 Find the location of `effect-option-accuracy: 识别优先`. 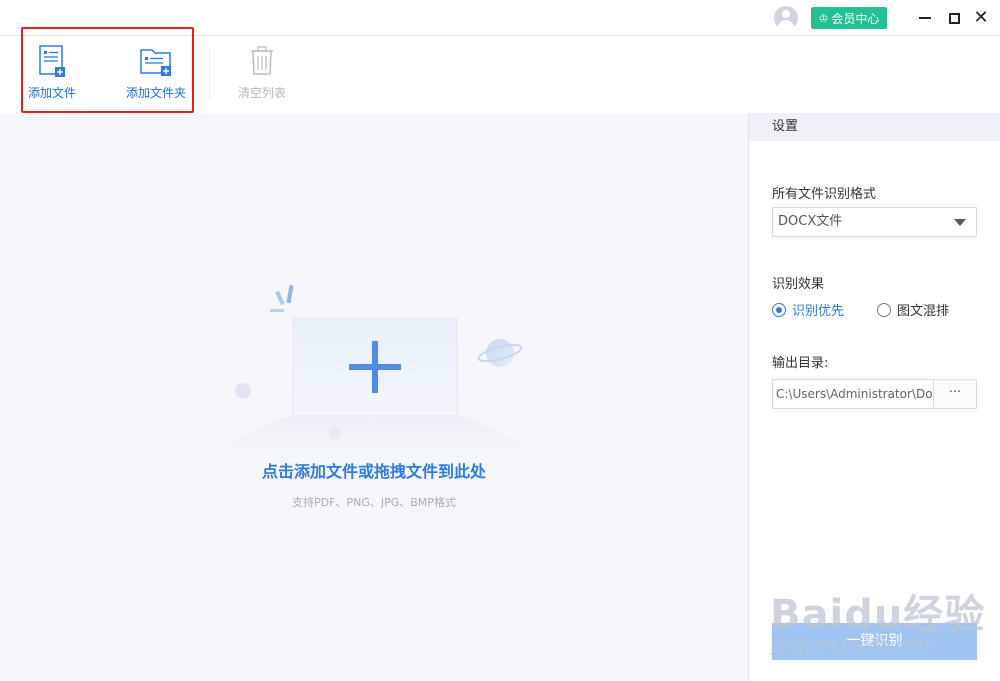

effect-option-accuracy: 识别优先 is located at coordinates (808, 309).